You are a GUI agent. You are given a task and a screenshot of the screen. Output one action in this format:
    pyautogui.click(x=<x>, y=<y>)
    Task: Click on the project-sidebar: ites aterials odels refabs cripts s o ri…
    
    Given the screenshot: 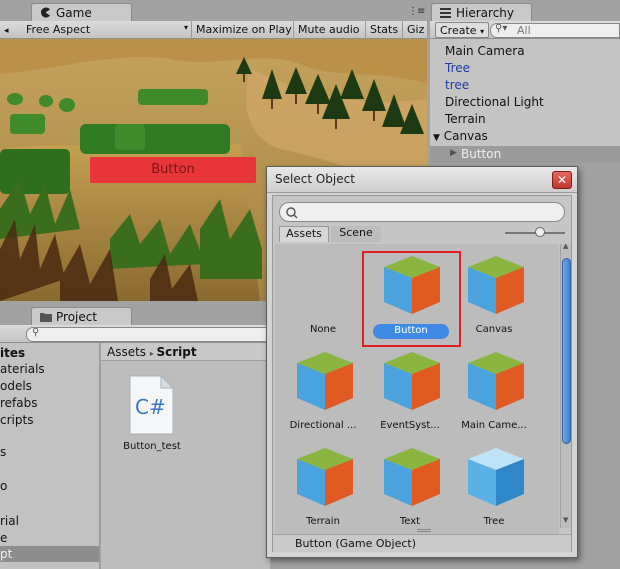 What is the action you would take?
    pyautogui.click(x=50, y=456)
    